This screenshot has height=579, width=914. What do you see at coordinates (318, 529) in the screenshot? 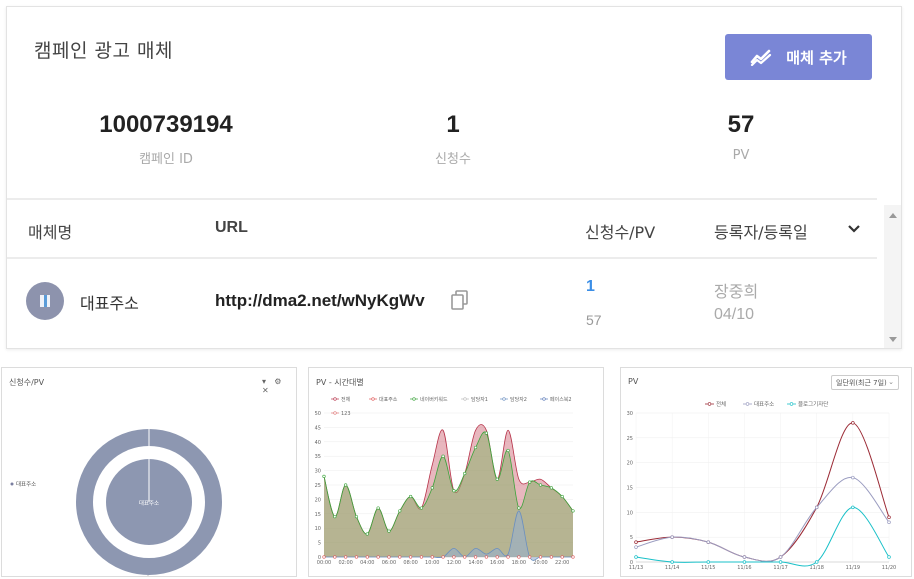
I see `y-tick-label: 10` at bounding box center [318, 529].